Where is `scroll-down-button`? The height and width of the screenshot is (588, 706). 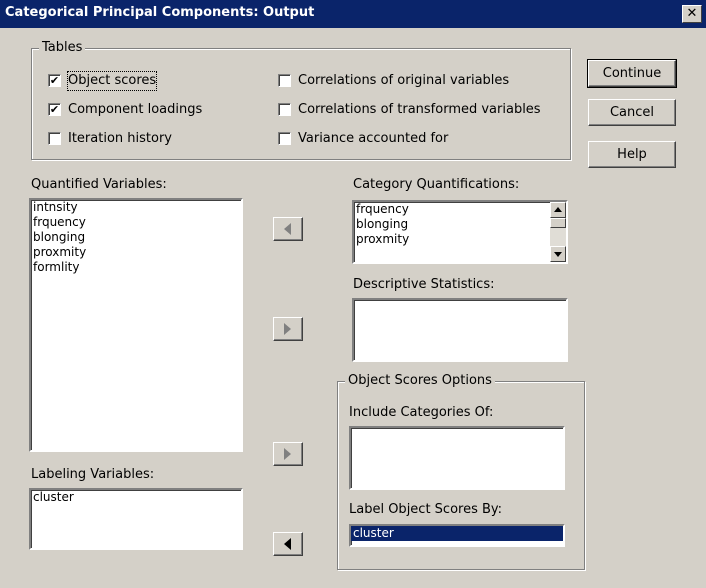
scroll-down-button is located at coordinates (558, 254).